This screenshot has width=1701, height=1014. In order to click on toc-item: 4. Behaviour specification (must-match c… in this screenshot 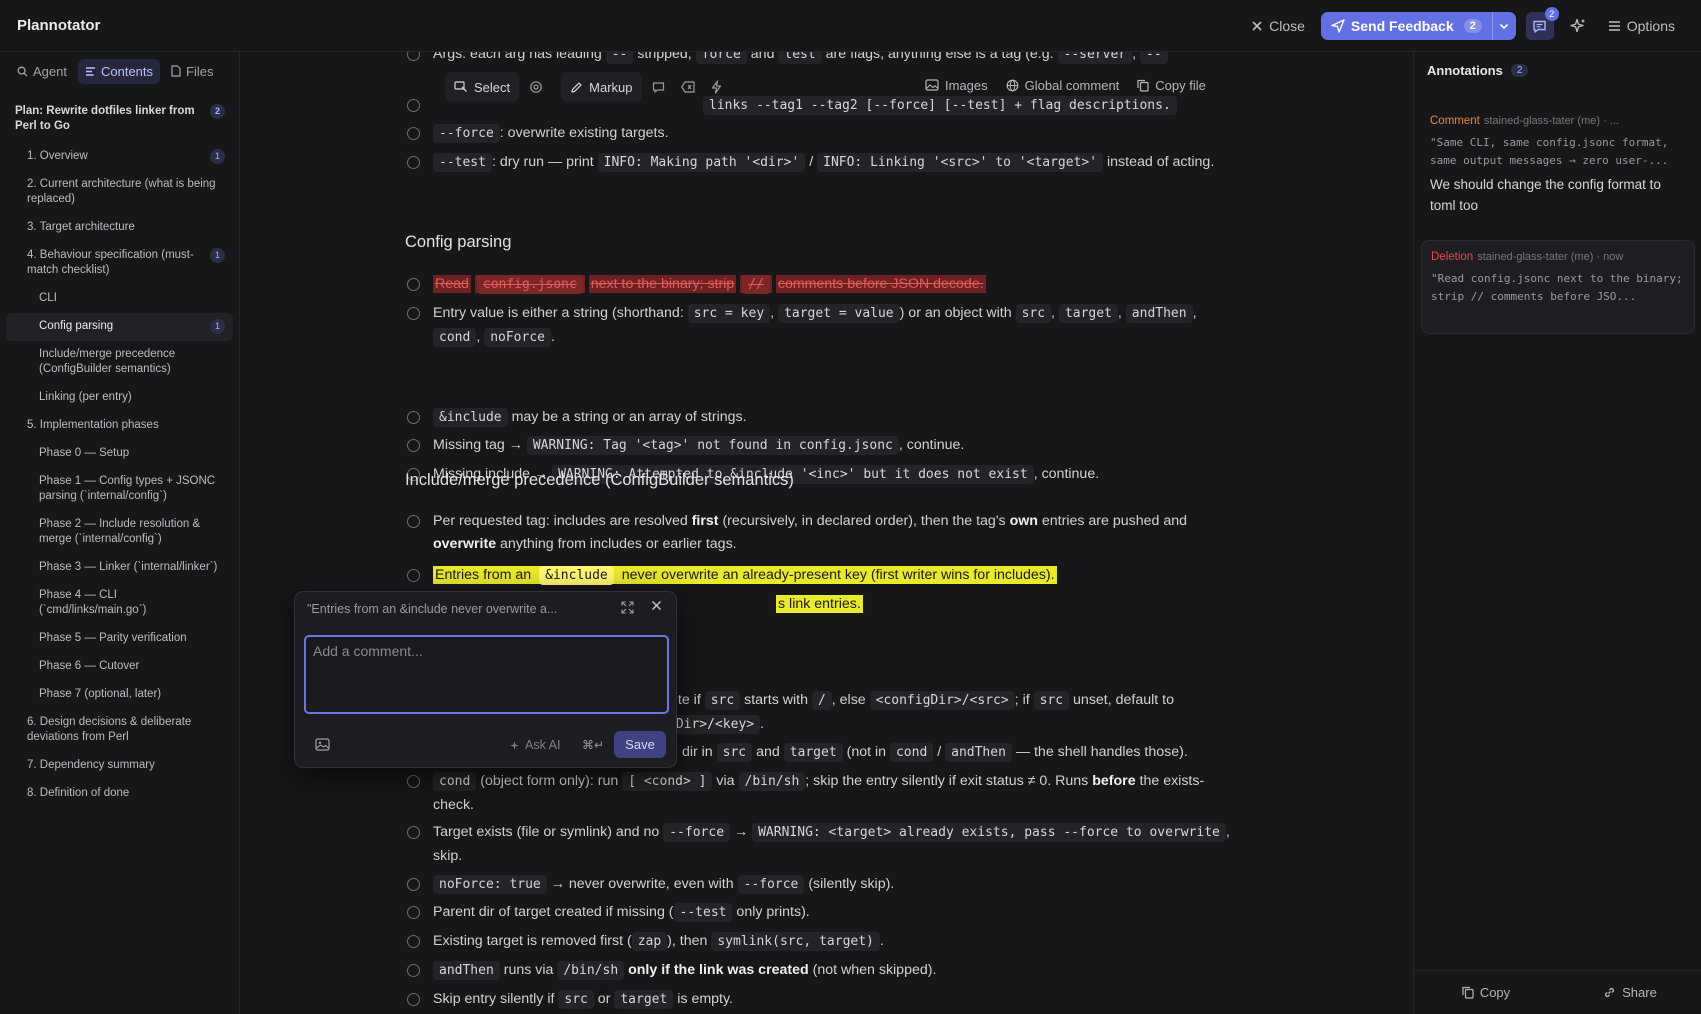, I will do `click(119, 263)`.